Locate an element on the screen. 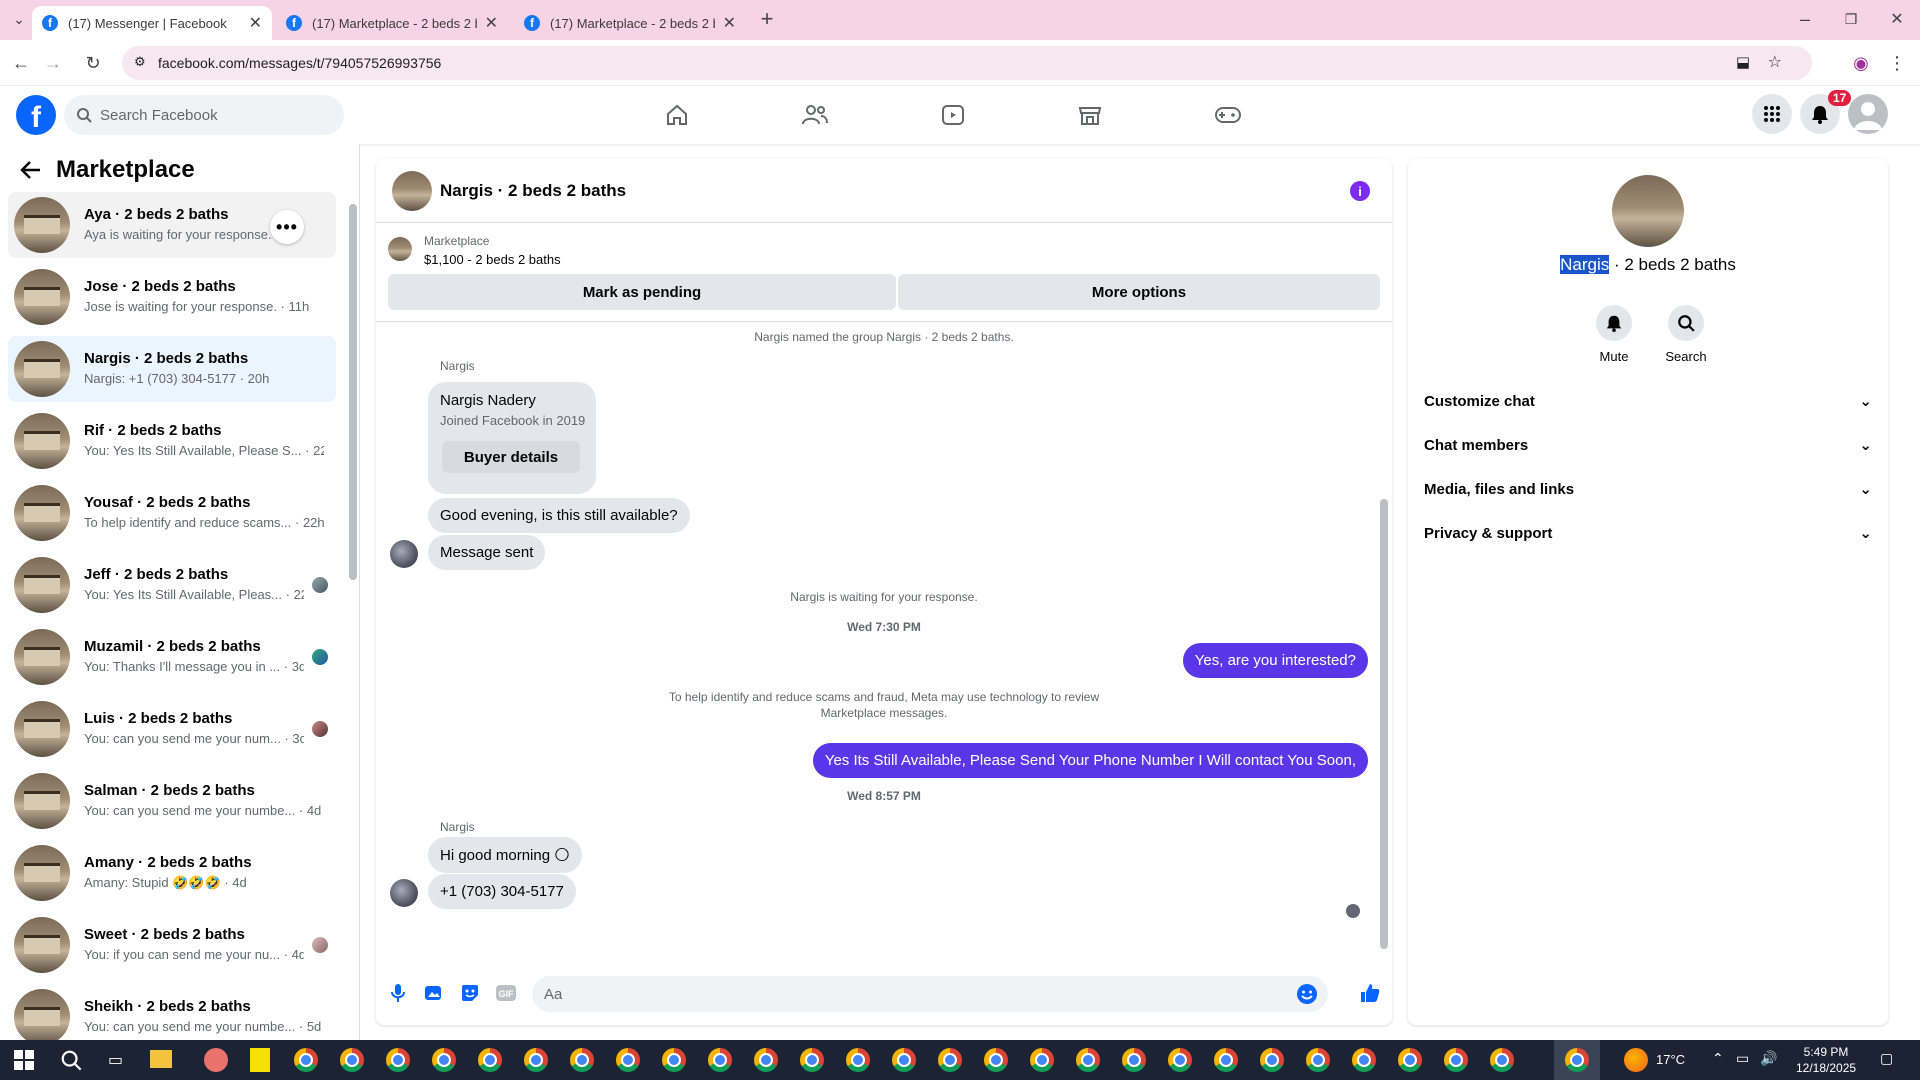 The height and width of the screenshot is (1080, 1920). media-files-links-section: Media, files and links ⌄ is located at coordinates (1648, 489).